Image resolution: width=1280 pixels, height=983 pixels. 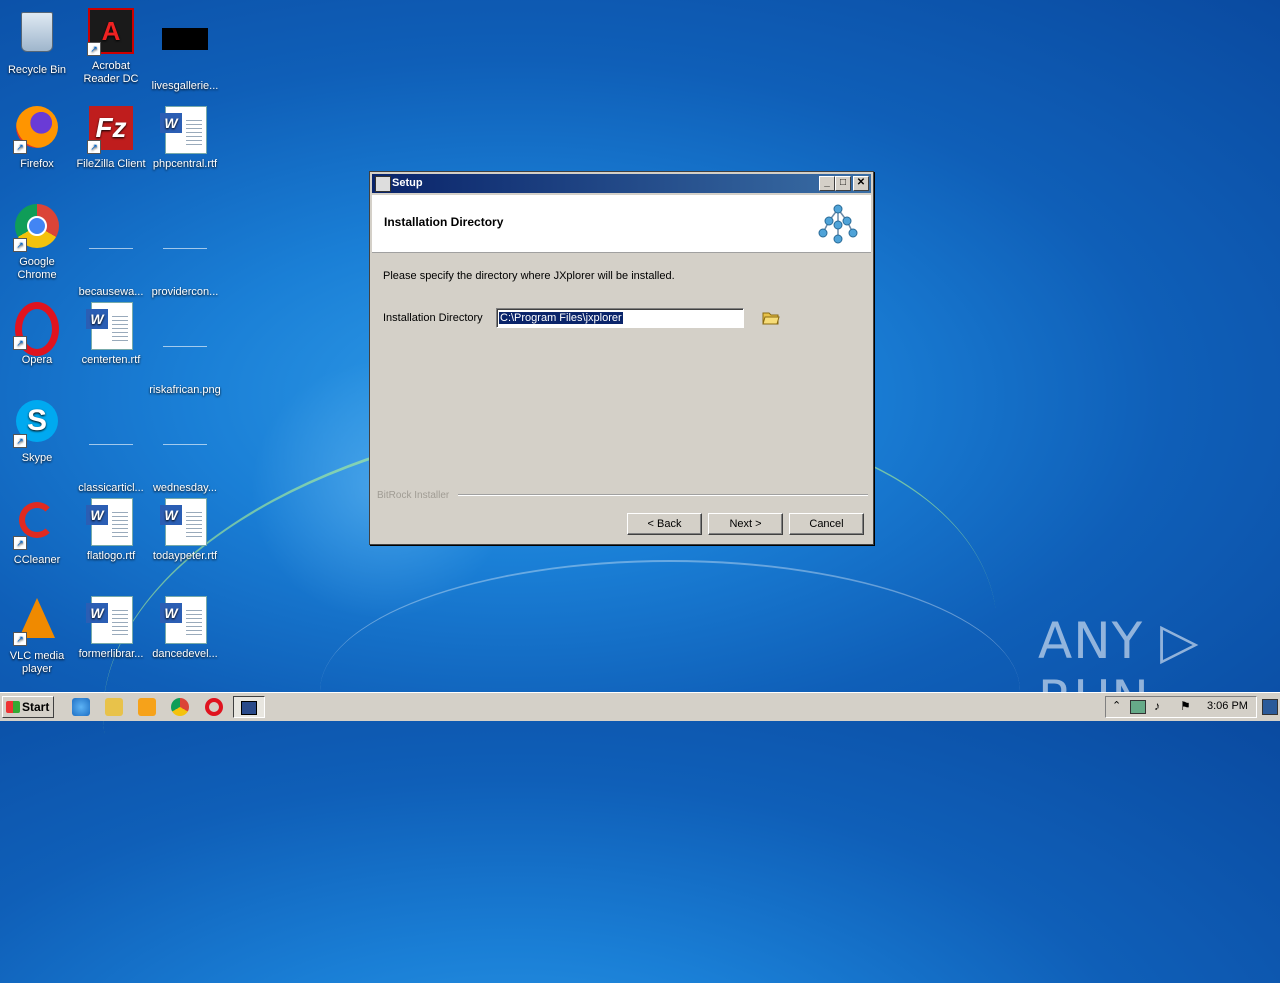 I want to click on acrobat-icon: A ↗, so click(x=111, y=32).